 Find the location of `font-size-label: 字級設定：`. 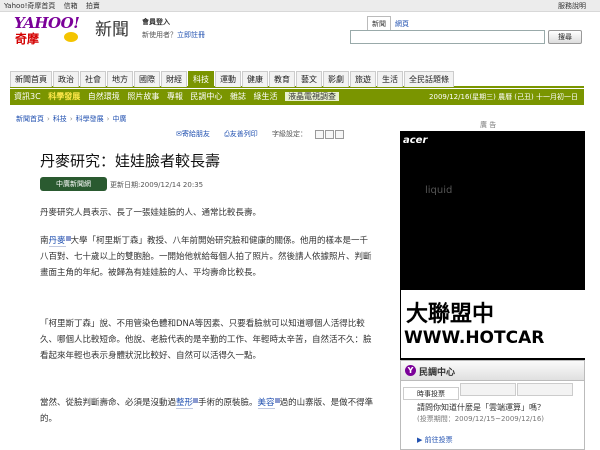

font-size-label: 字級設定： is located at coordinates (289, 134).